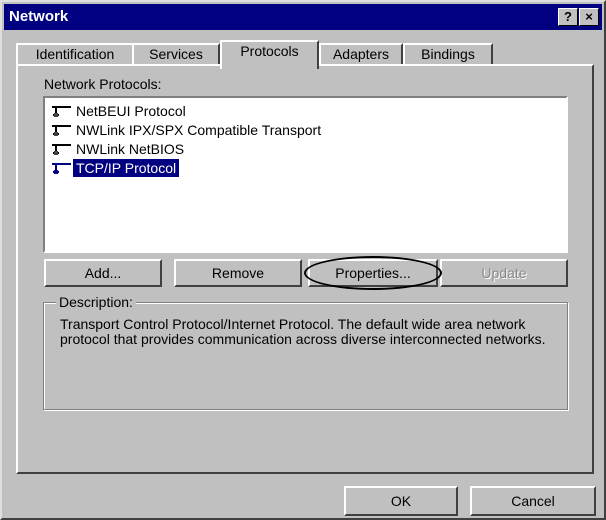  I want to click on protocol-item-nwlink-ipx: NWLink IPX/SPX Compatible Transport, so click(186, 130).